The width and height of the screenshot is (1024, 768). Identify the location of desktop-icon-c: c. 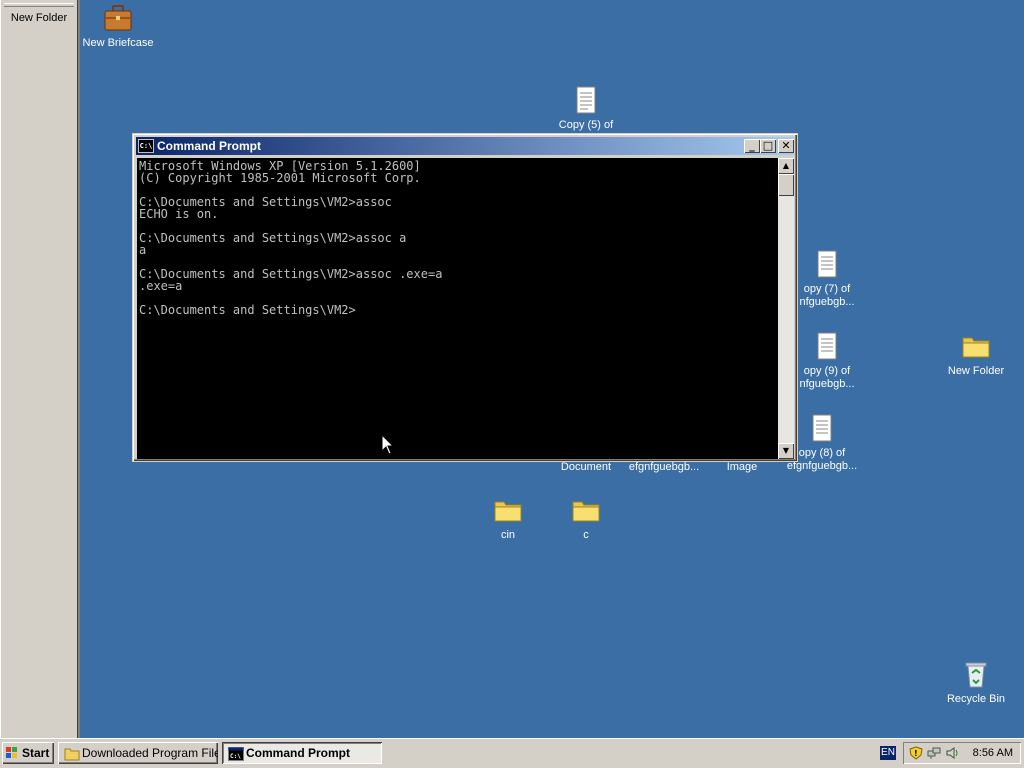
(586, 518).